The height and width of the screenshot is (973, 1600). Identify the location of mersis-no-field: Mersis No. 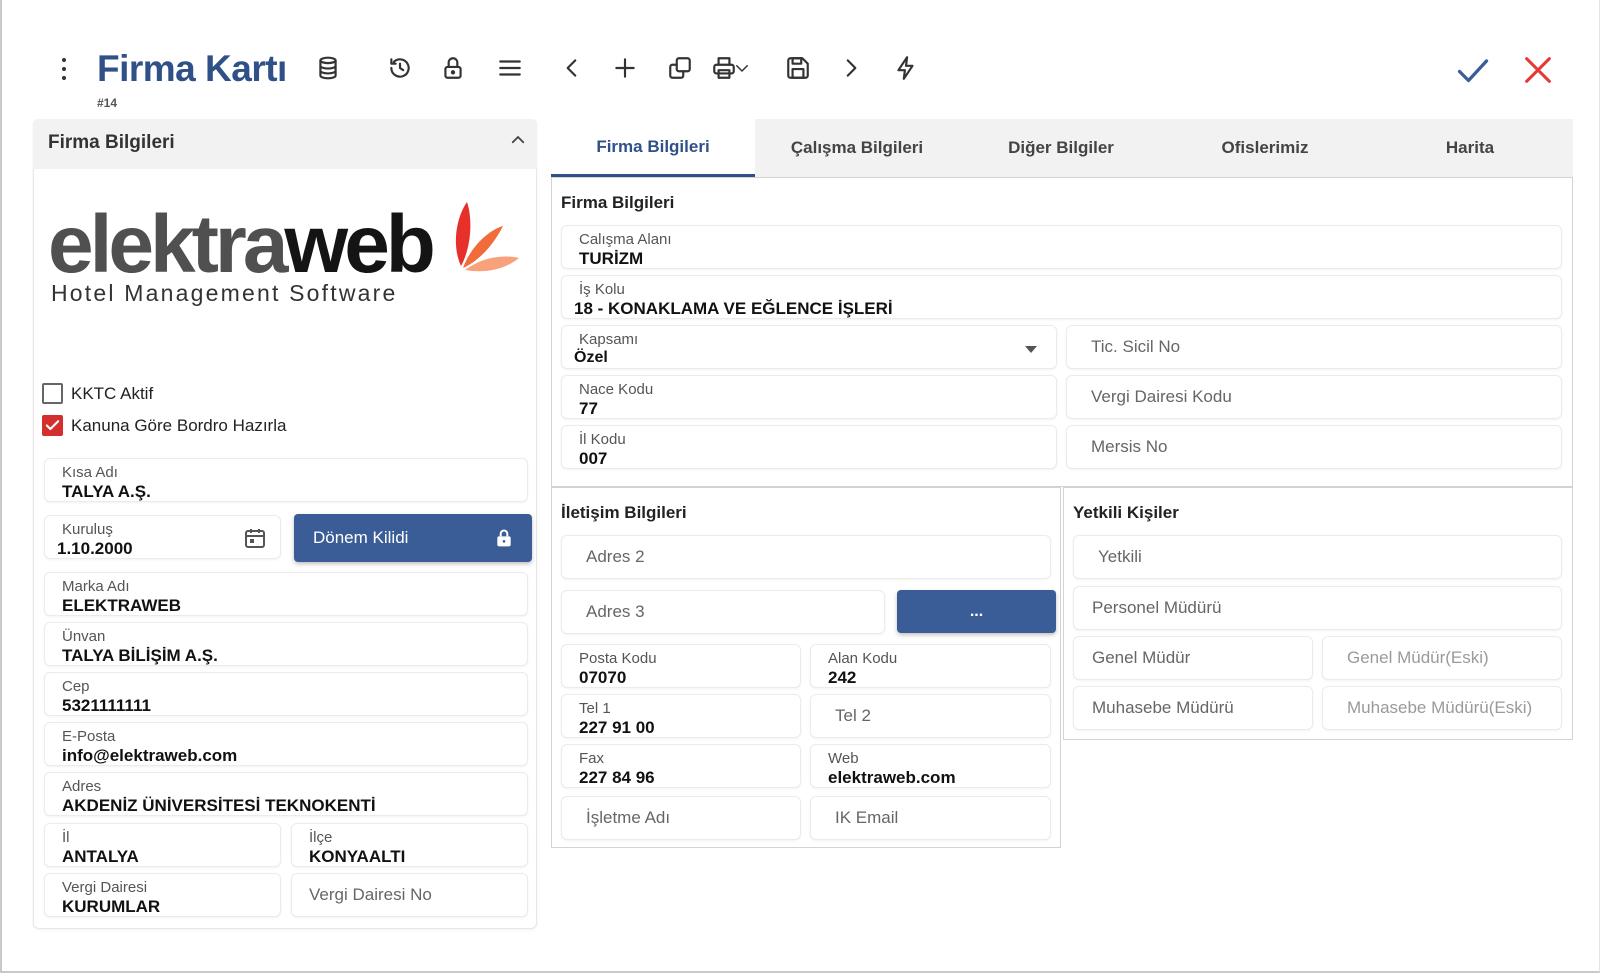
(1314, 447).